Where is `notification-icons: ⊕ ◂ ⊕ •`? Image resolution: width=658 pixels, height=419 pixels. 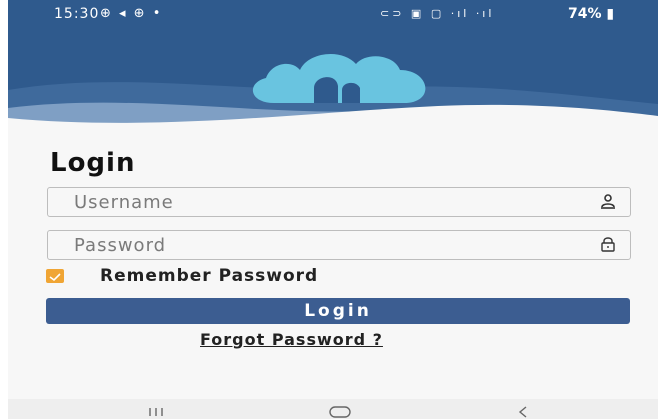
notification-icons: ⊕ ◂ ⊕ • is located at coordinates (131, 13).